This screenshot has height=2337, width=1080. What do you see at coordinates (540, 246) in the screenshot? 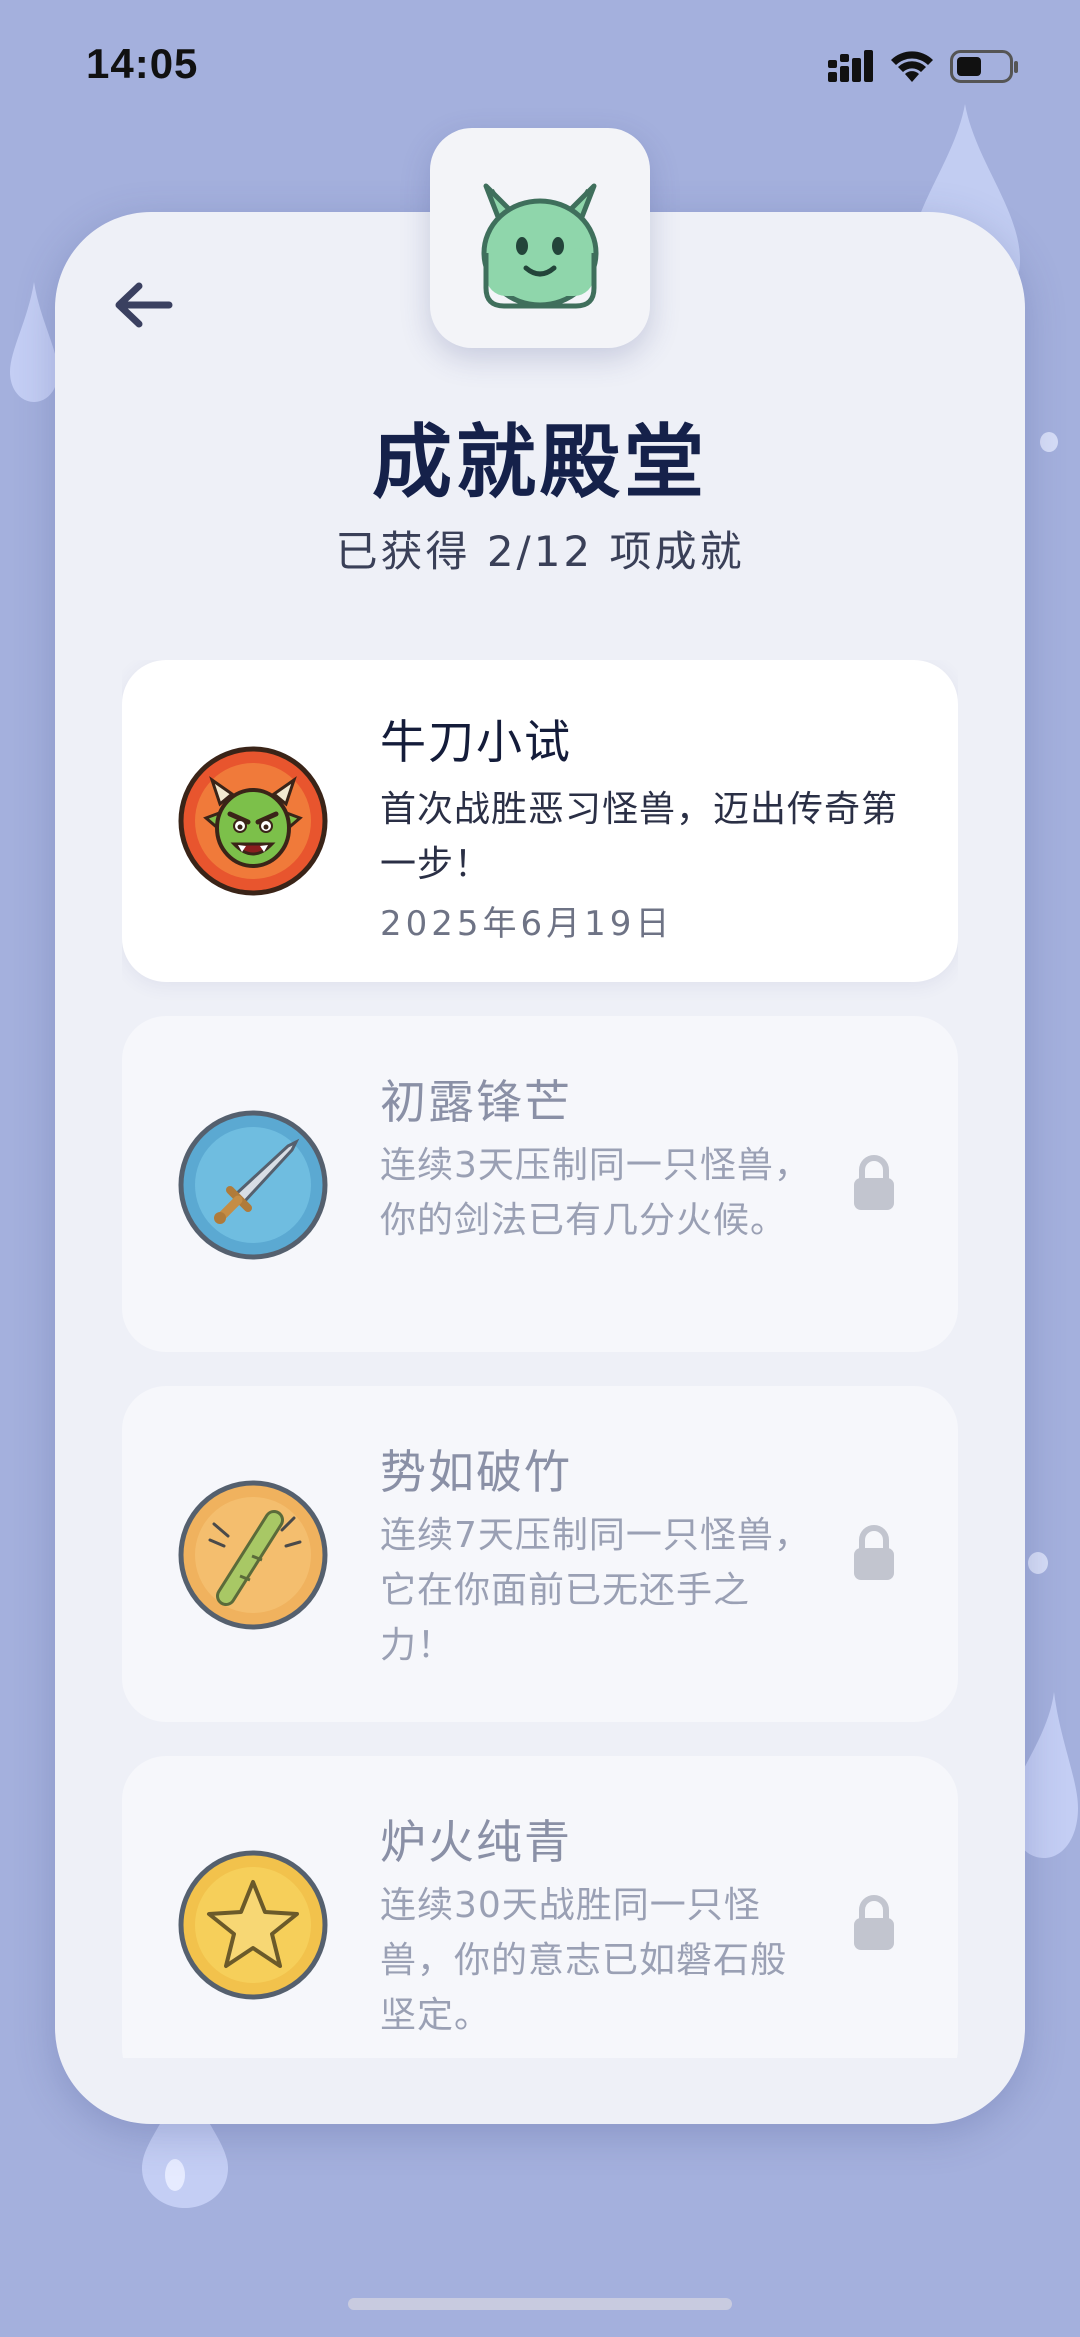
I see `green-monster-mascot-icon` at bounding box center [540, 246].